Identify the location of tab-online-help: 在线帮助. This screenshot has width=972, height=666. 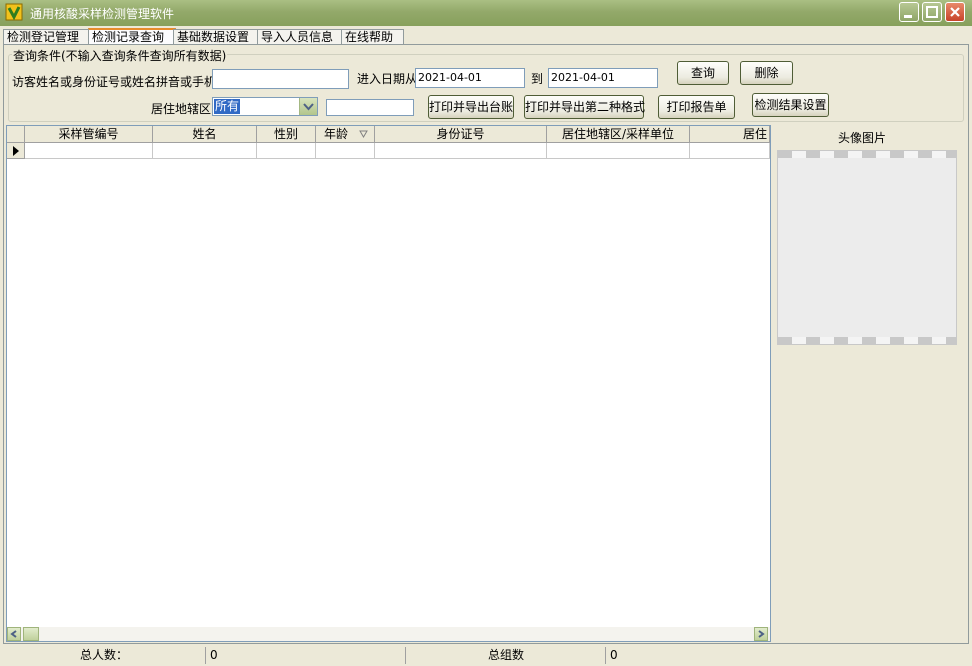
(372, 37).